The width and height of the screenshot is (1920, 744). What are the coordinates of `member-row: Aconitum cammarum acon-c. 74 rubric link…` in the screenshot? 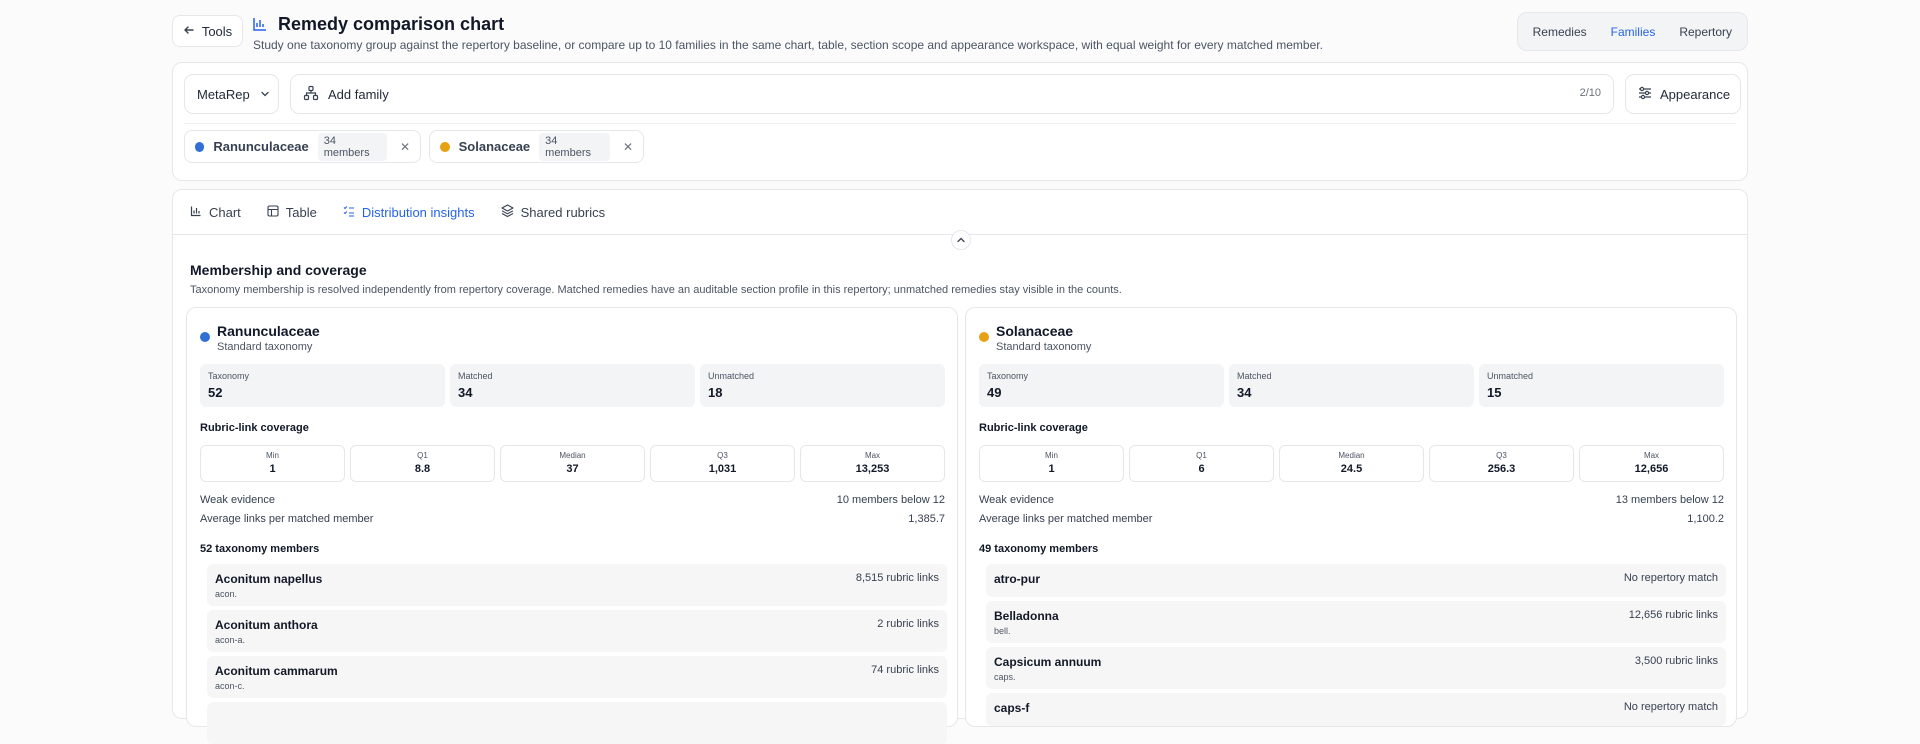 It's located at (577, 677).